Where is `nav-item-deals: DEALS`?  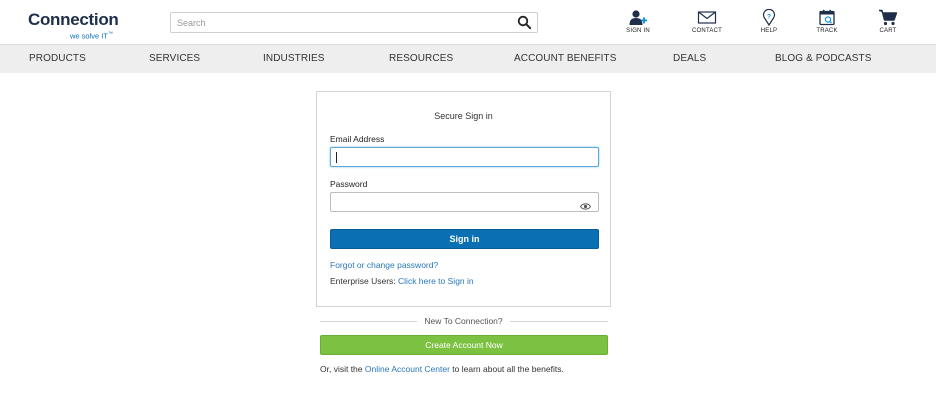 nav-item-deals: DEALS is located at coordinates (689, 59).